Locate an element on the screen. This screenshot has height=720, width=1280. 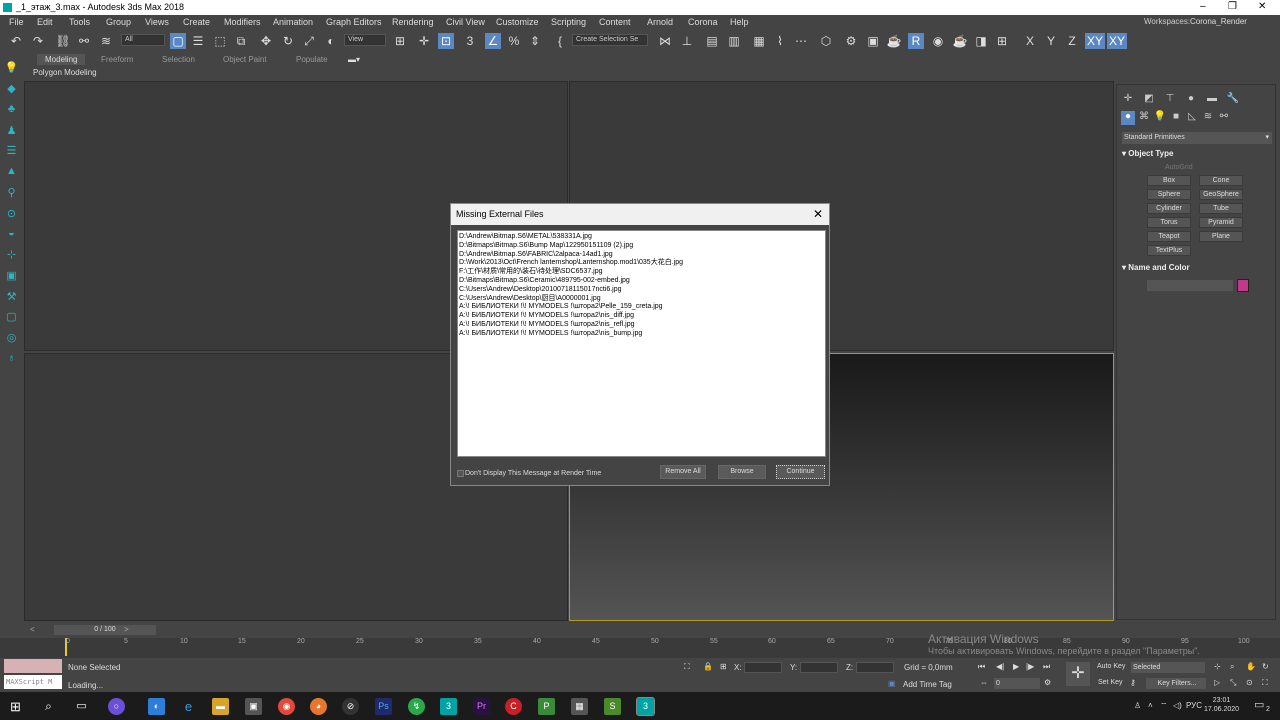
tab-populate: Populate is located at coordinates (312, 59).